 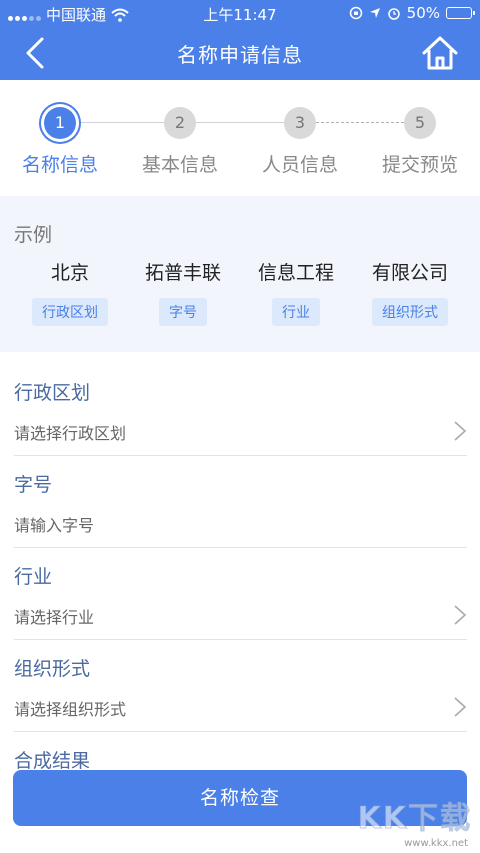 What do you see at coordinates (183, 292) in the screenshot?
I see `example-item: 拓普丰联 字号` at bounding box center [183, 292].